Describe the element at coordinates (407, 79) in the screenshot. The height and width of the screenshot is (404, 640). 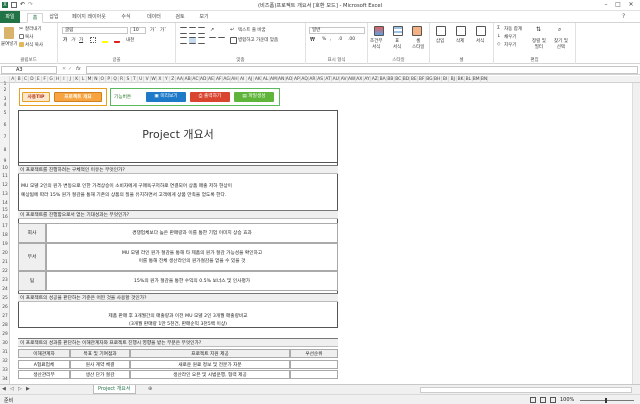
I see `column-header: BD` at that location.